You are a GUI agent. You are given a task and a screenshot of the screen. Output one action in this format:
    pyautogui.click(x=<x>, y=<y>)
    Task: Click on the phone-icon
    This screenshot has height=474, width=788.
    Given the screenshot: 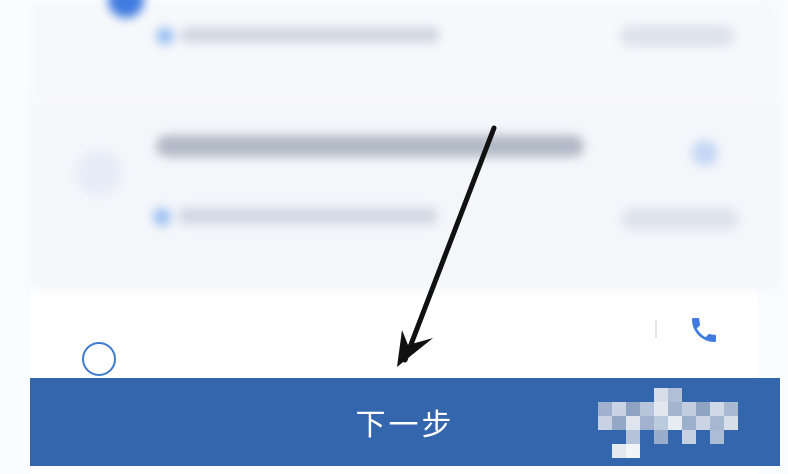 What is the action you would take?
    pyautogui.click(x=704, y=330)
    